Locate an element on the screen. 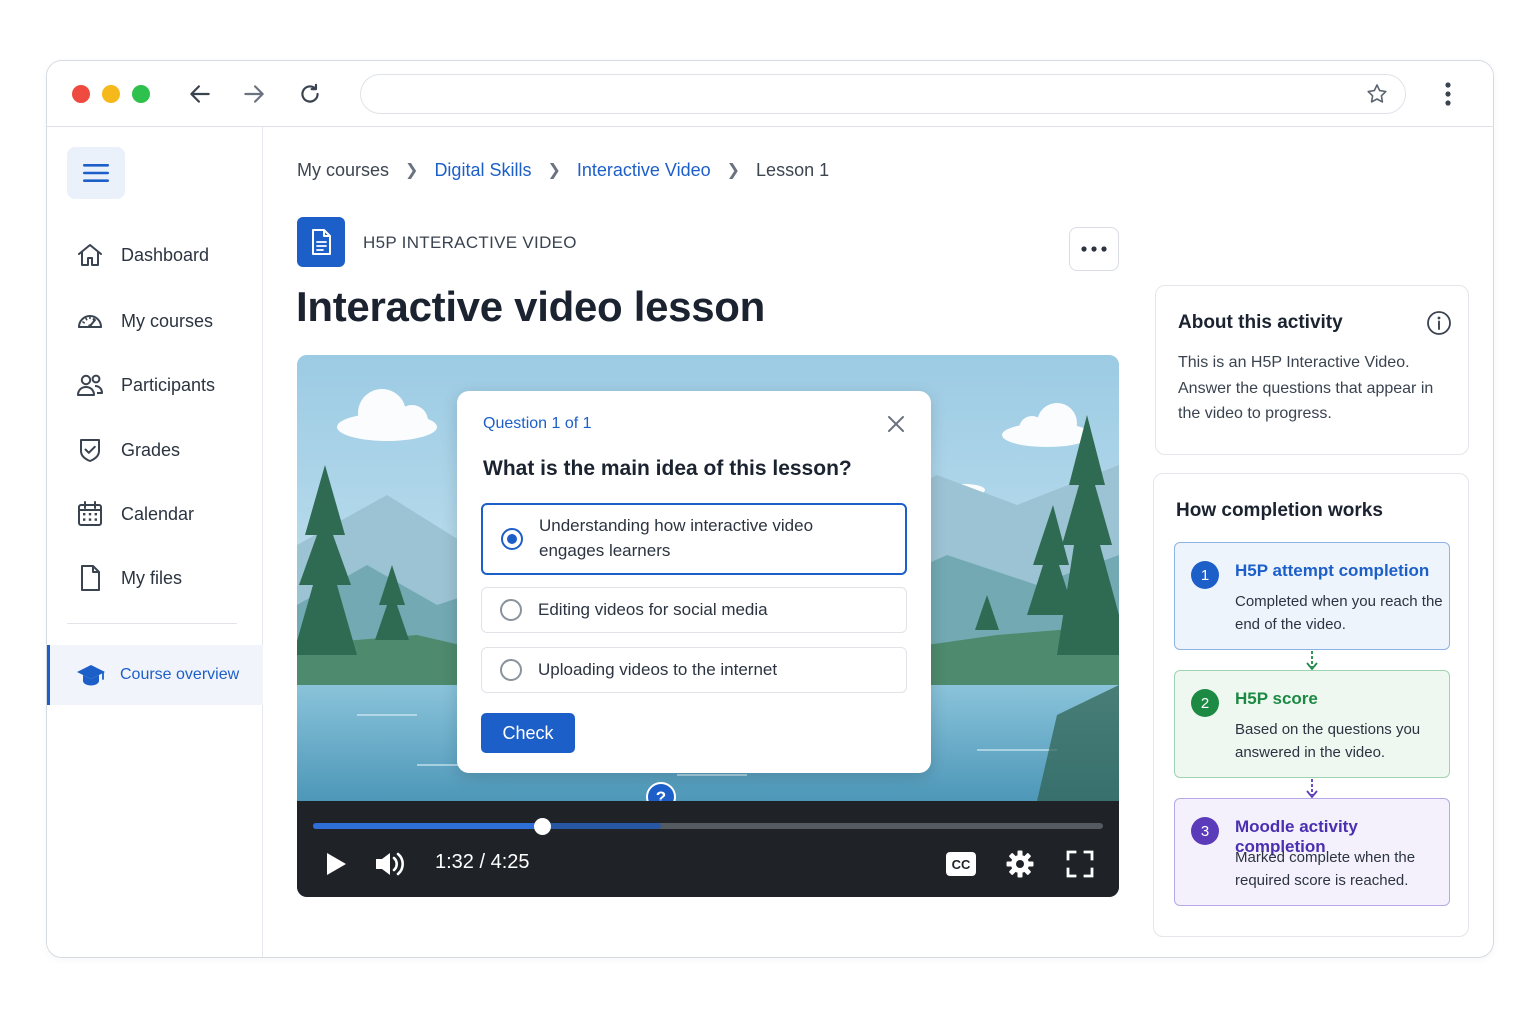 The image size is (1536, 1024). play-button is located at coordinates (336, 864).